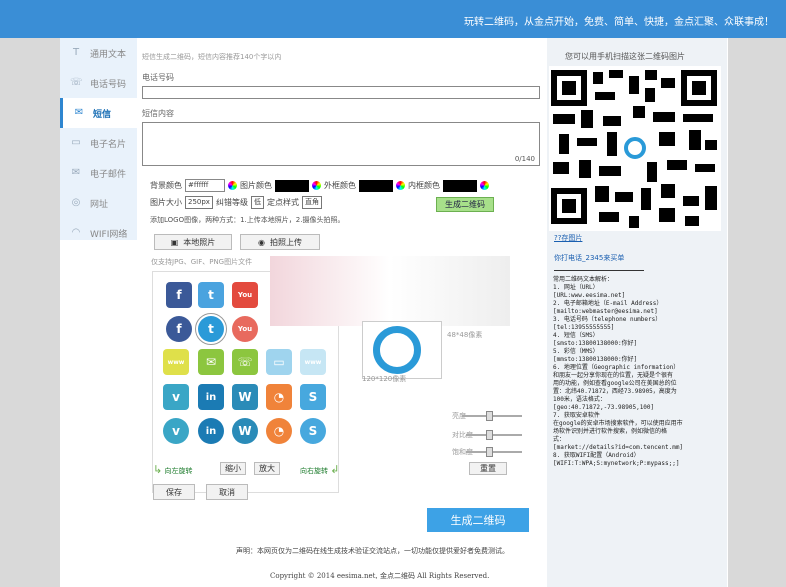  I want to click on generate-small-button: 生成二维码, so click(465, 204).